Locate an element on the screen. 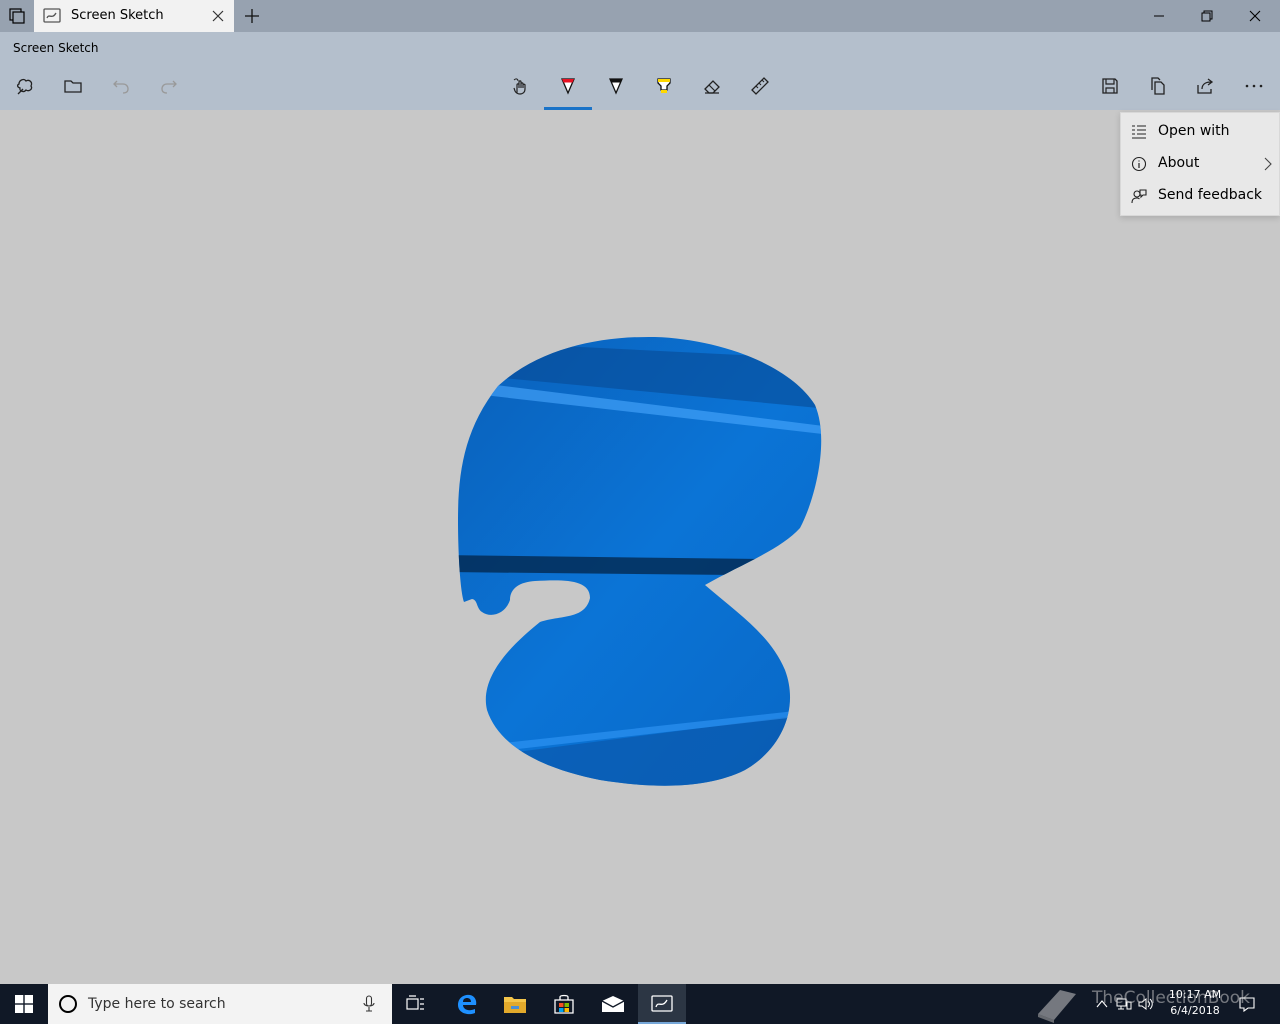 This screenshot has height=1024, width=1280. search-placeholder: Type here to search is located at coordinates (157, 1004).